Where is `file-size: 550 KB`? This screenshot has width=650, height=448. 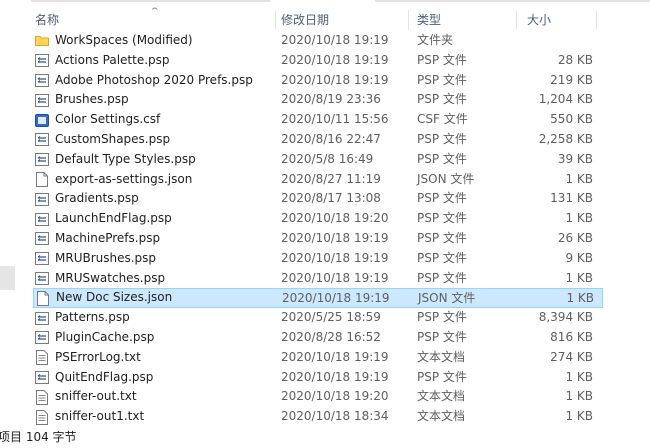 file-size: 550 KB is located at coordinates (571, 119).